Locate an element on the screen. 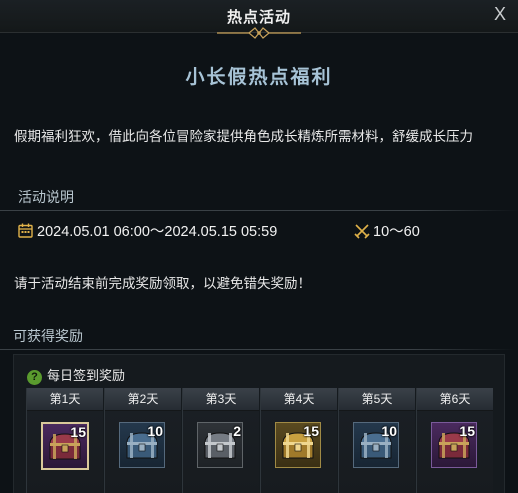 The width and height of the screenshot is (518, 493). event-time: 2024.05.01 06:00～2024.05.15 05:59 is located at coordinates (148, 230).